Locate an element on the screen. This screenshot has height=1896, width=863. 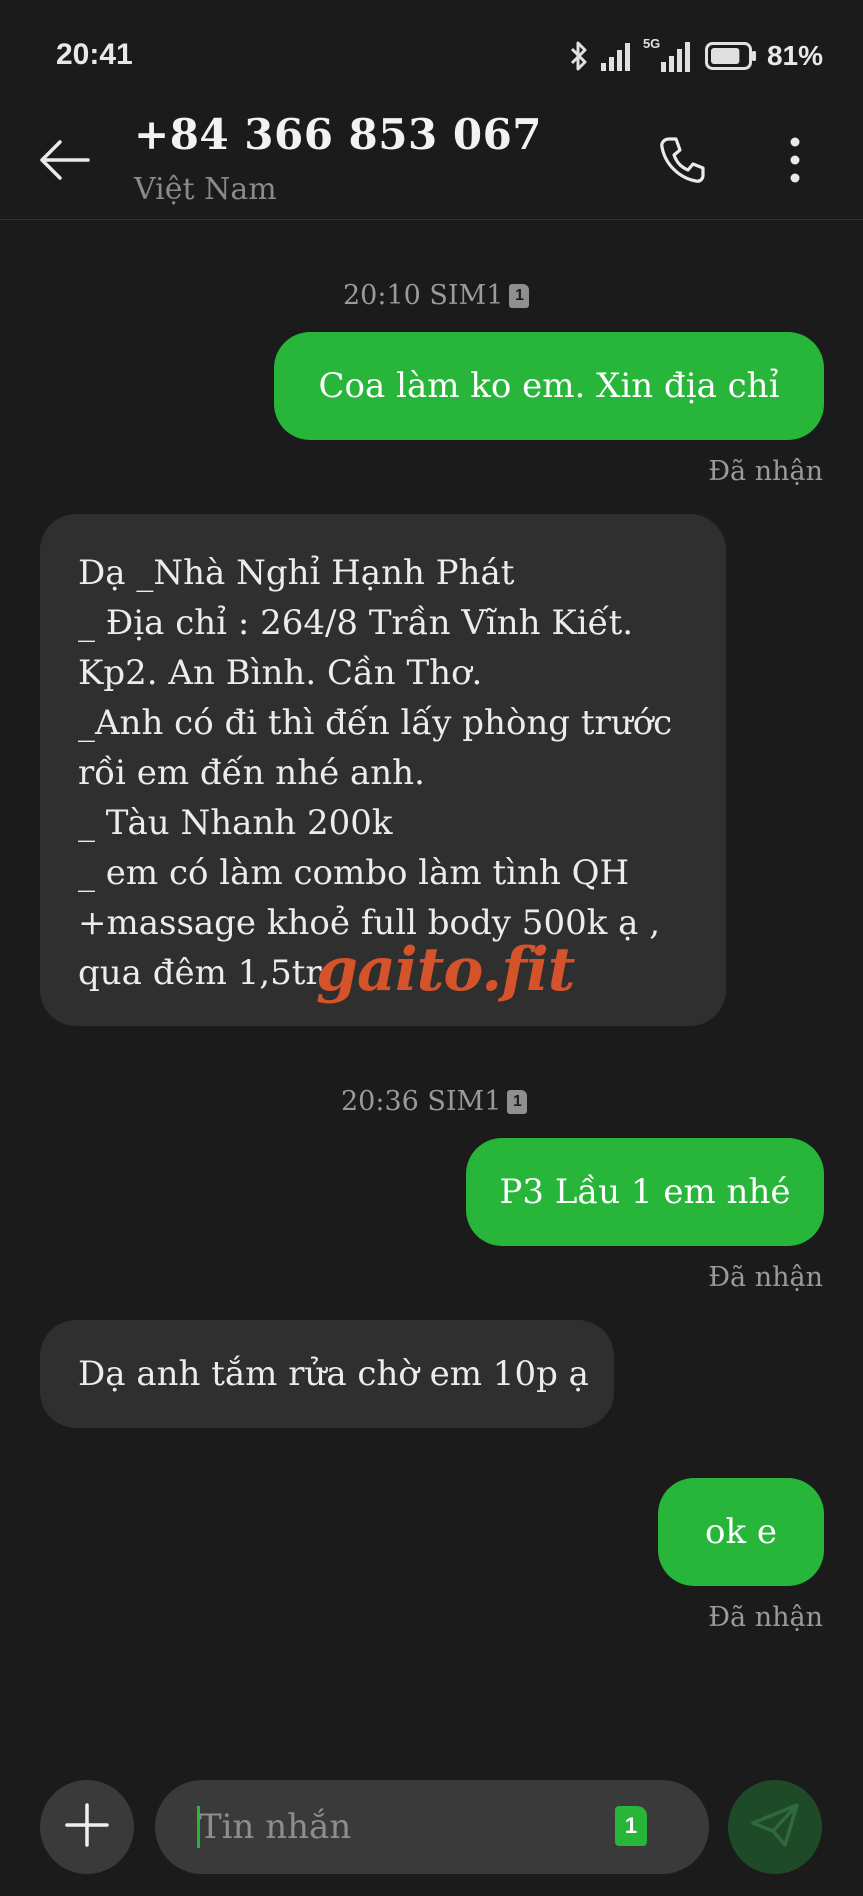
signal-5g-icon: 5G is located at coordinates (669, 54).